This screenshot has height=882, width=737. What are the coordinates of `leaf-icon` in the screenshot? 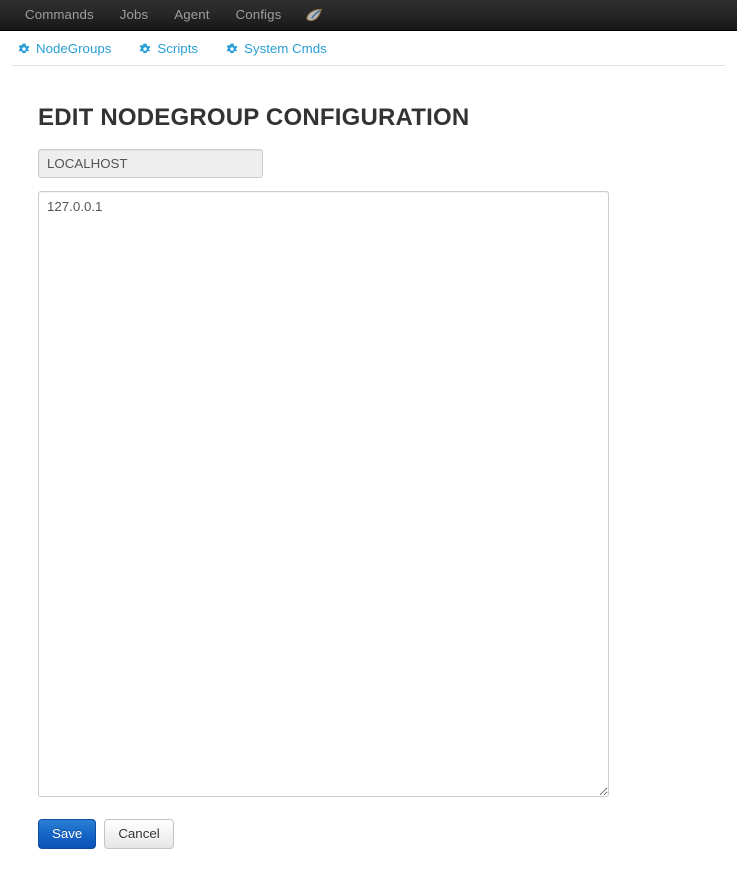 It's located at (314, 15).